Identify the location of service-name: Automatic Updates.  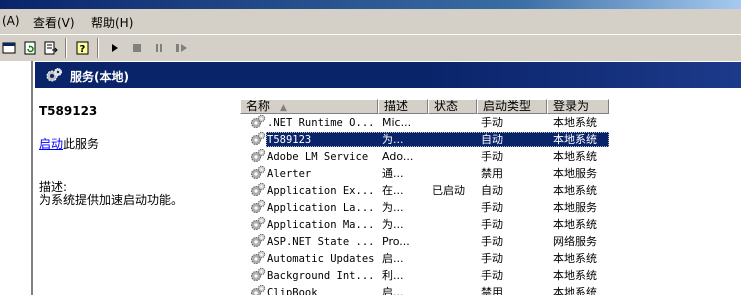
(321, 259).